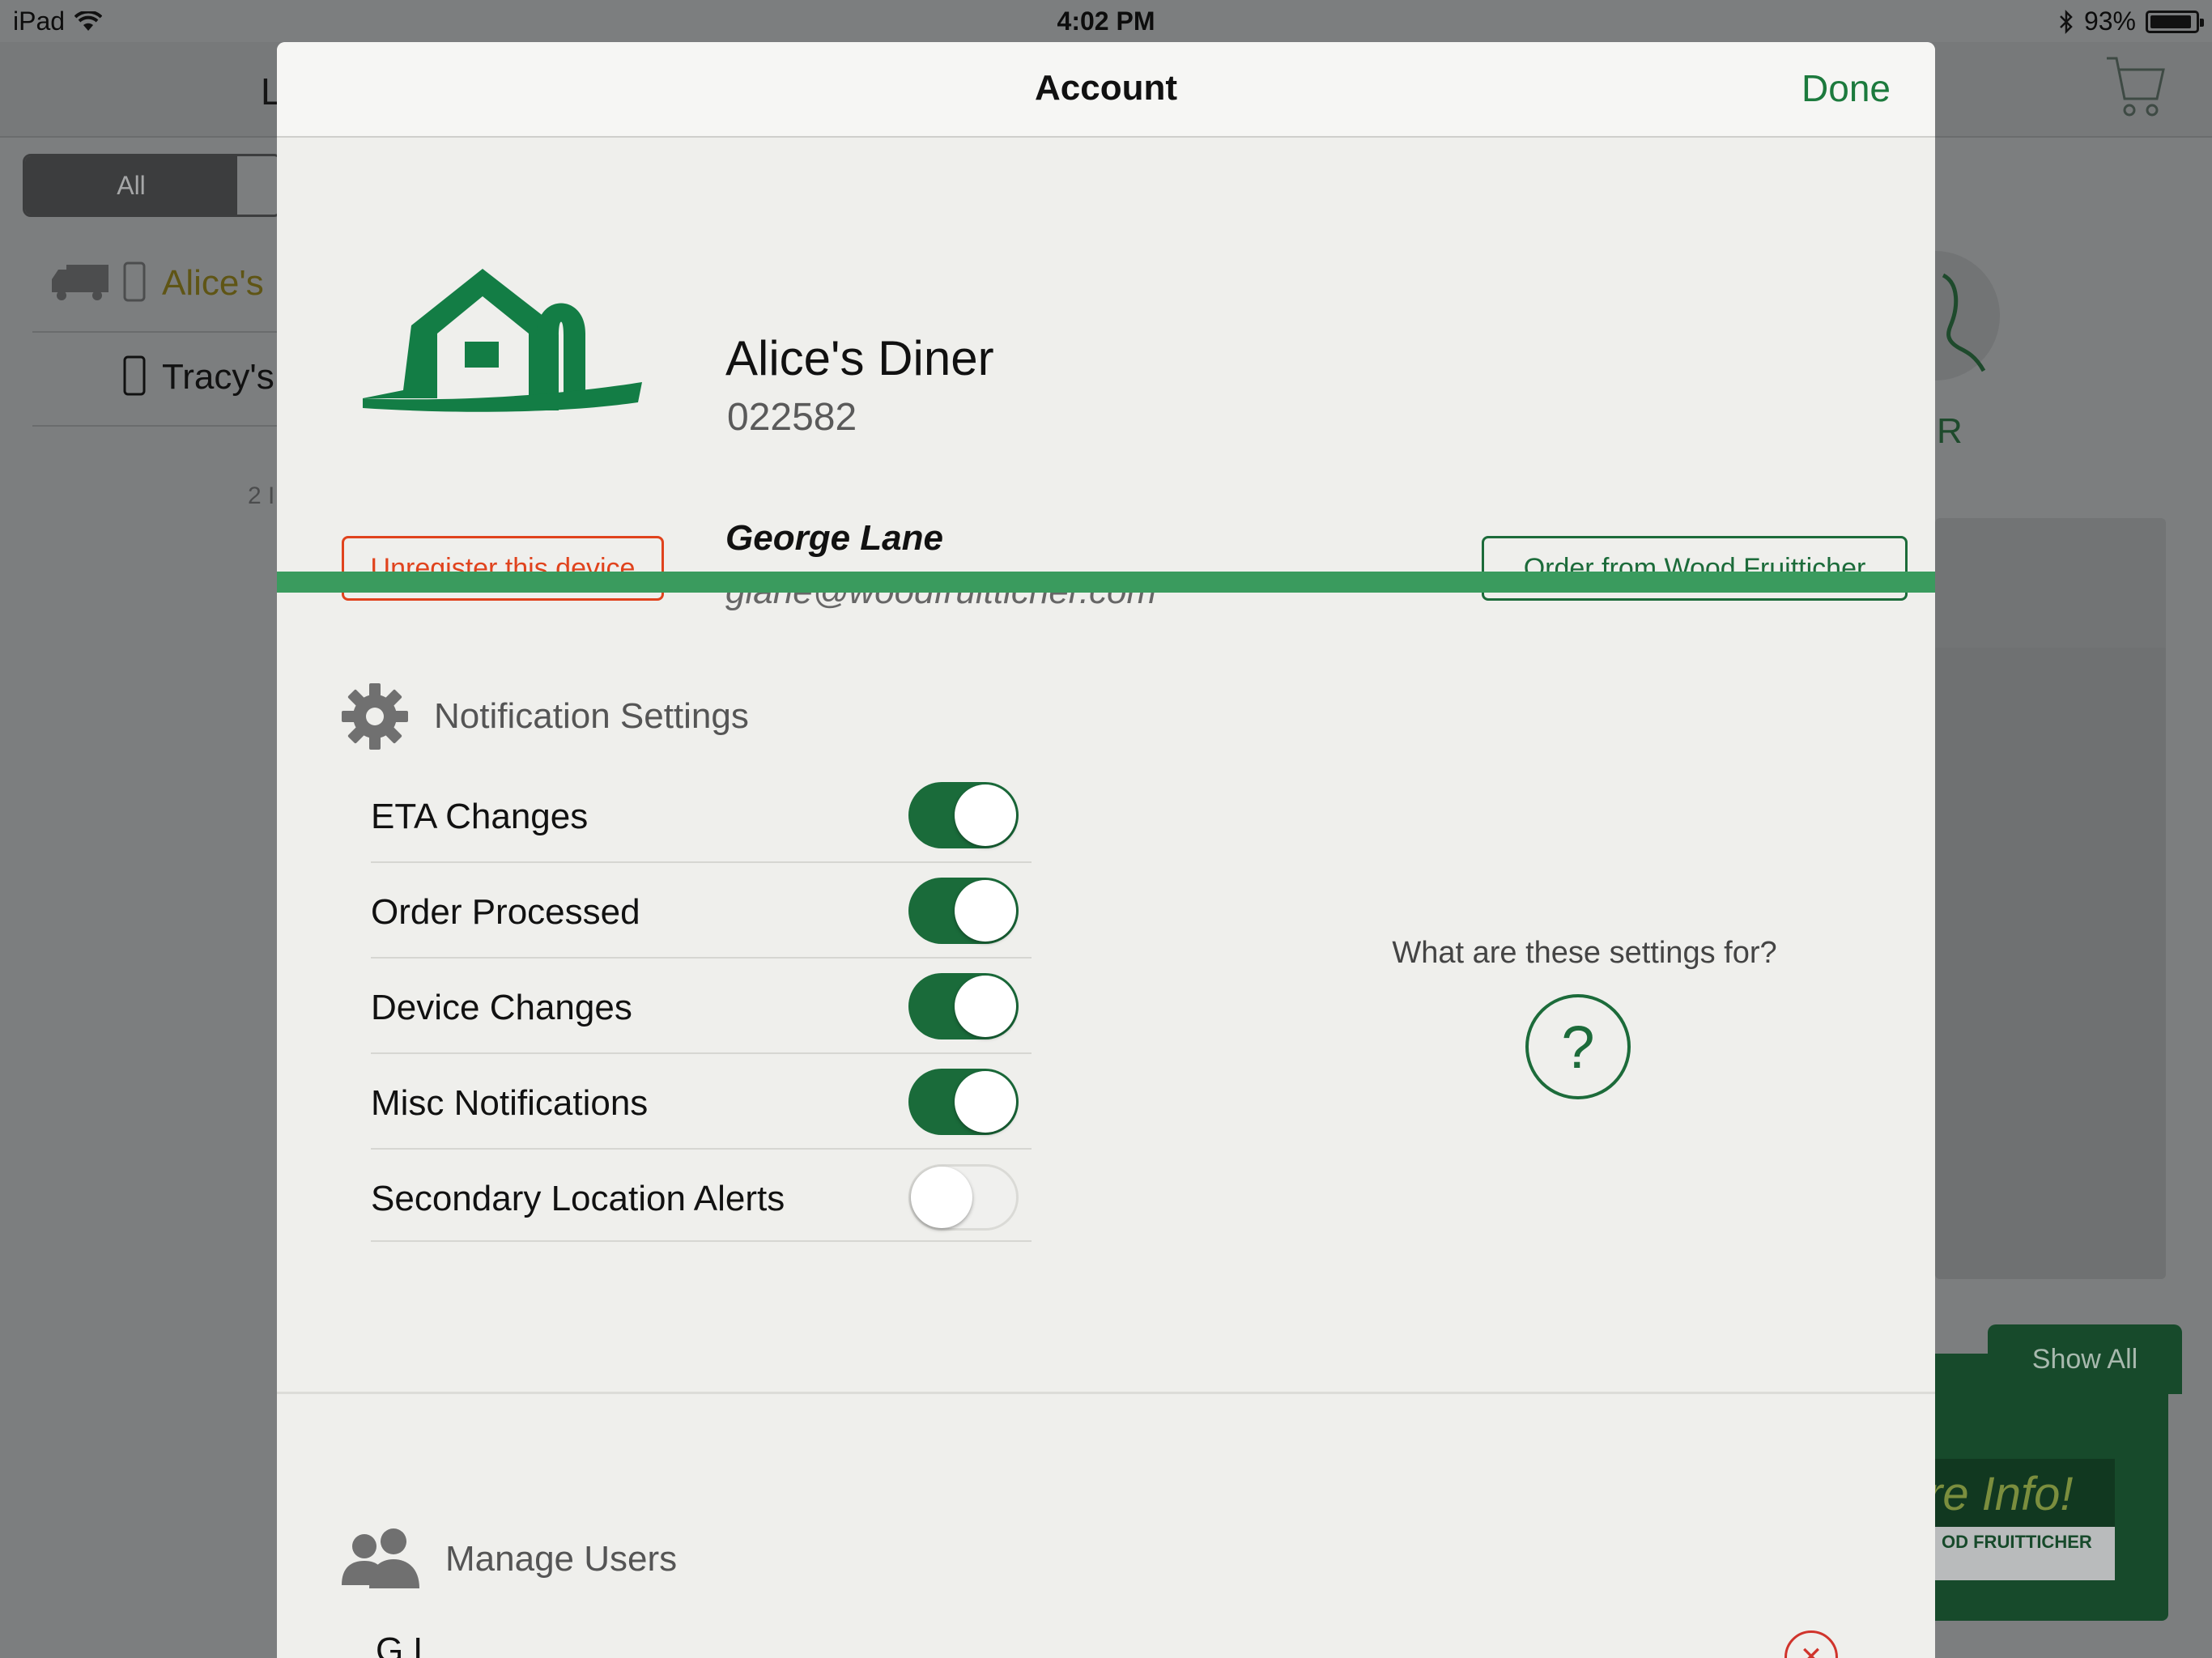 The image size is (2212, 1658). Describe the element at coordinates (1578, 1046) in the screenshot. I see `help-button: ?` at that location.